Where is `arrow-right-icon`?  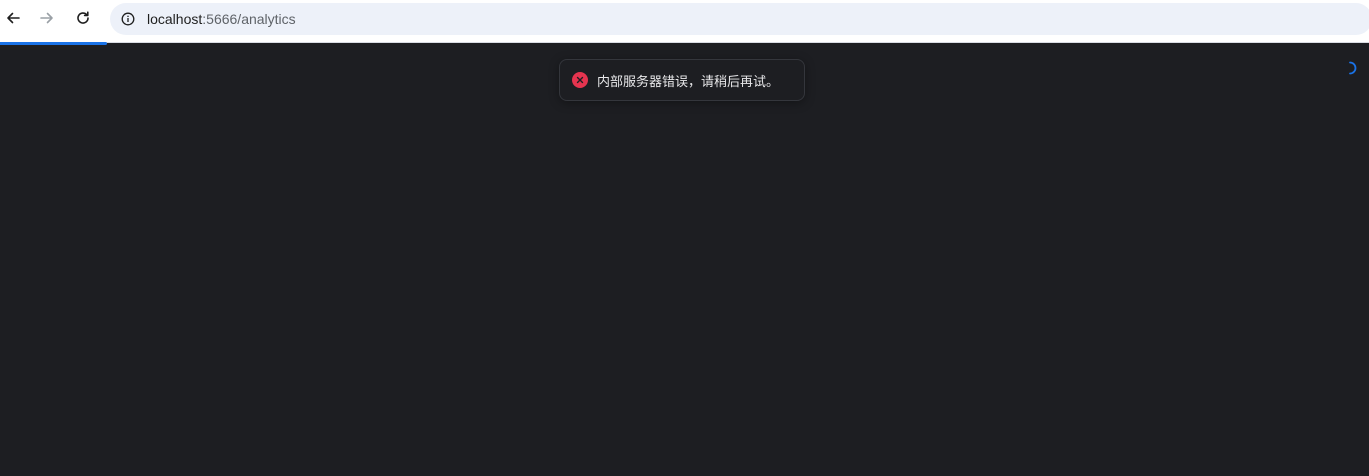 arrow-right-icon is located at coordinates (46, 18).